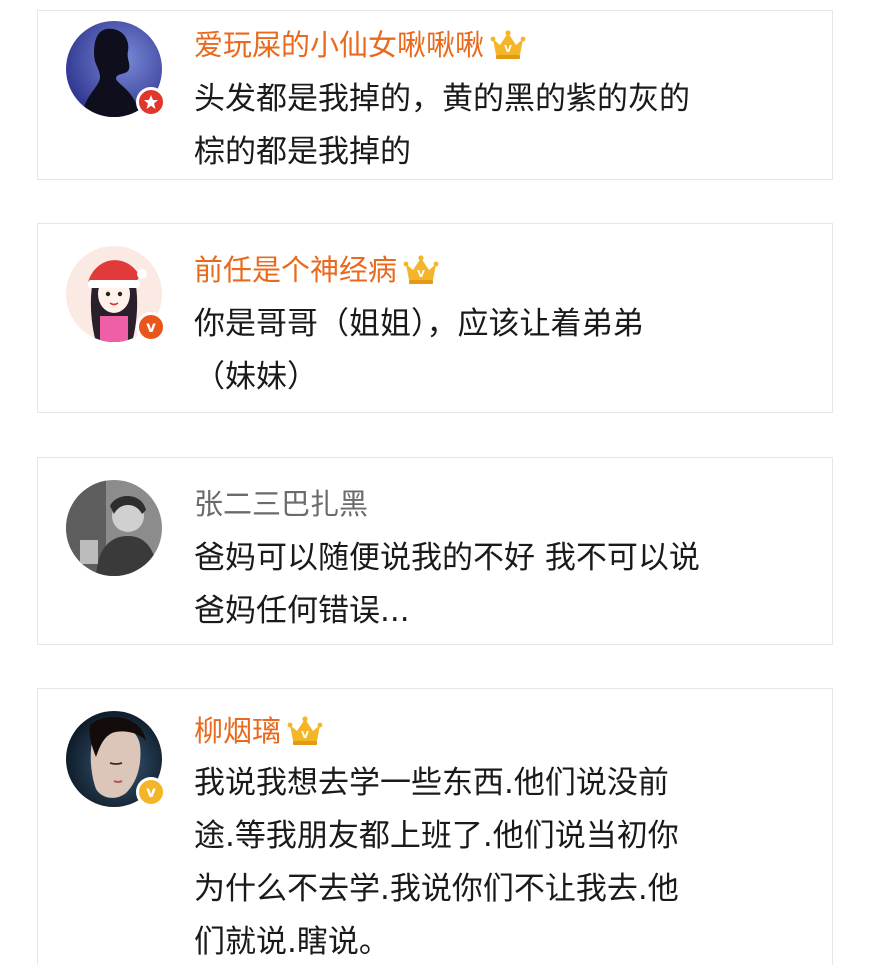 Image resolution: width=870 pixels, height=969 pixels. I want to click on username: 爱玩屎的小仙女啾啾啾, so click(339, 45).